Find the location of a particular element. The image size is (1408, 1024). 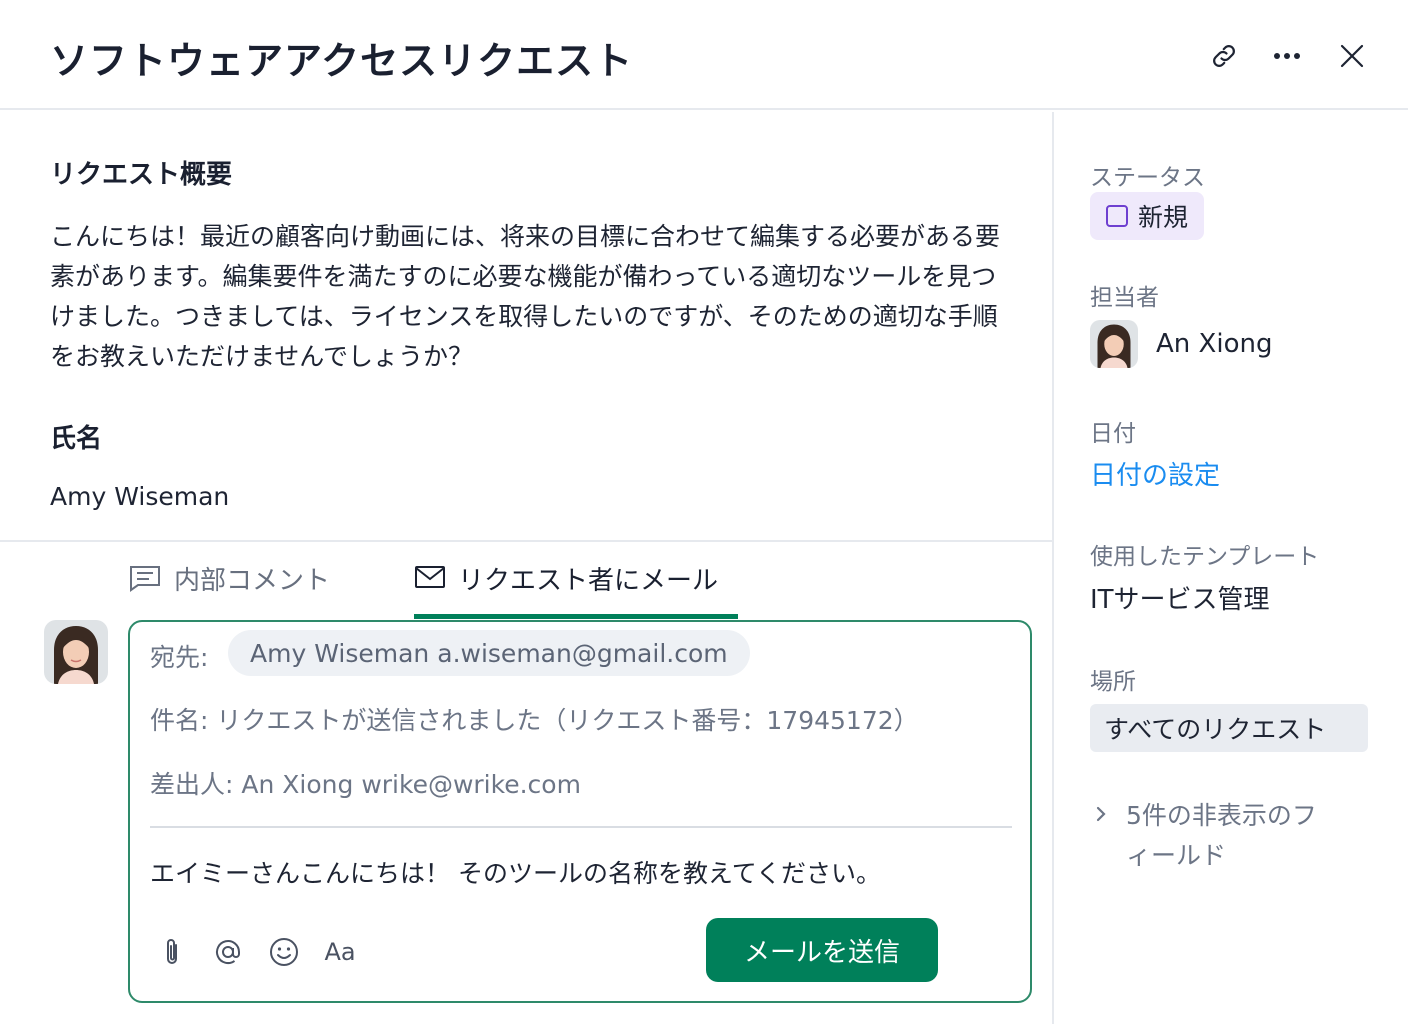

recipient-chip: Amy Wiseman a.wiseman@gmail.com is located at coordinates (489, 653).